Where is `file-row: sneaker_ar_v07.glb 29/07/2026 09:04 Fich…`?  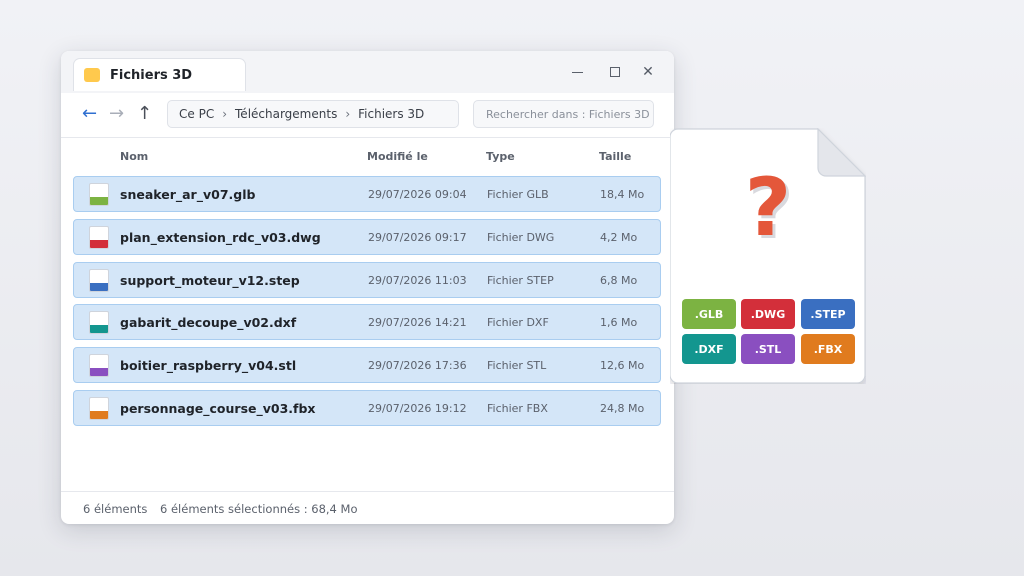 file-row: sneaker_ar_v07.glb 29/07/2026 09:04 Fich… is located at coordinates (367, 194).